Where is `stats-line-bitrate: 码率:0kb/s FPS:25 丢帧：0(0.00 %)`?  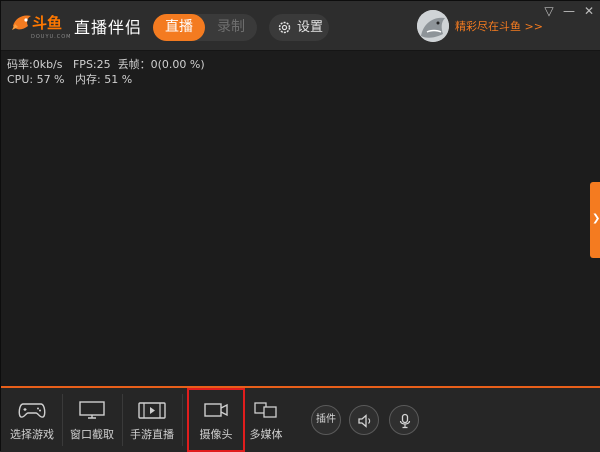
stats-line-bitrate: 码率:0kb/s FPS:25 丢帧：0(0.00 %) is located at coordinates (106, 64).